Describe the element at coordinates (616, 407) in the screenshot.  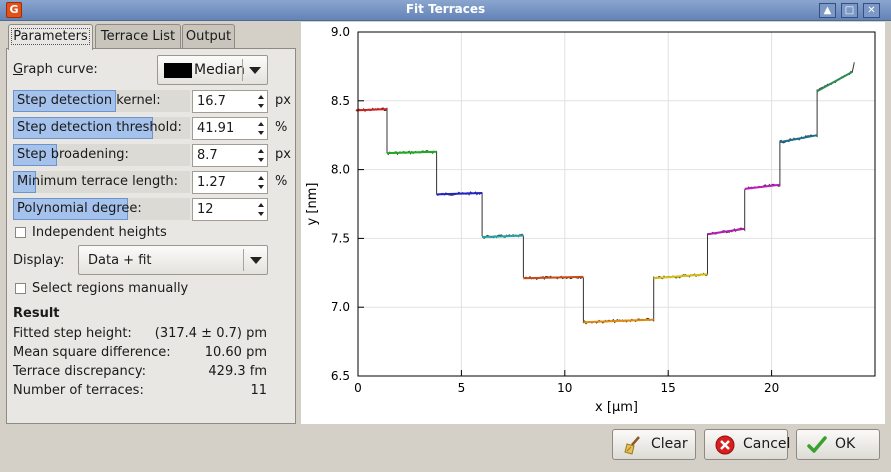
I see `x-axis-label: x [µm]` at that location.